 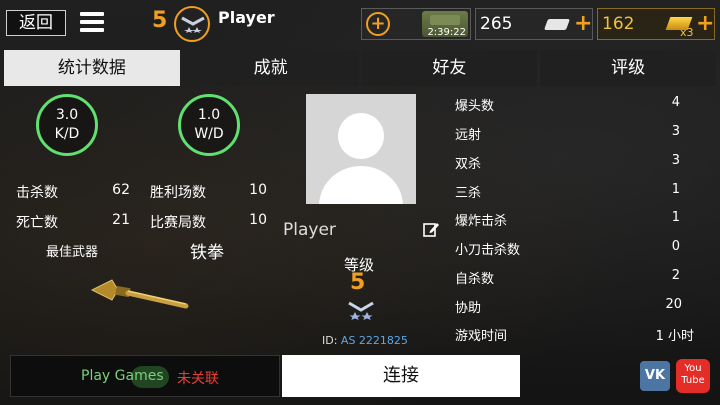 I want to click on player-id: ID: AS 2221825, so click(x=365, y=340).